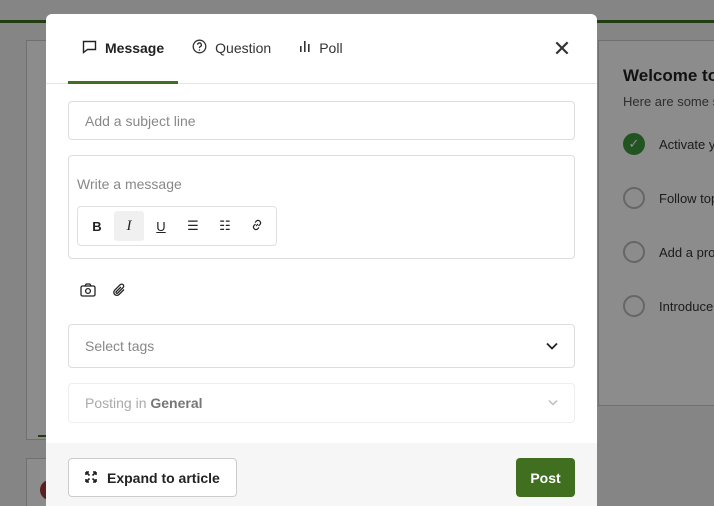 The image size is (714, 506). Describe the element at coordinates (321, 474) in the screenshot. I see `modal-footer: Expand to article Post` at that location.